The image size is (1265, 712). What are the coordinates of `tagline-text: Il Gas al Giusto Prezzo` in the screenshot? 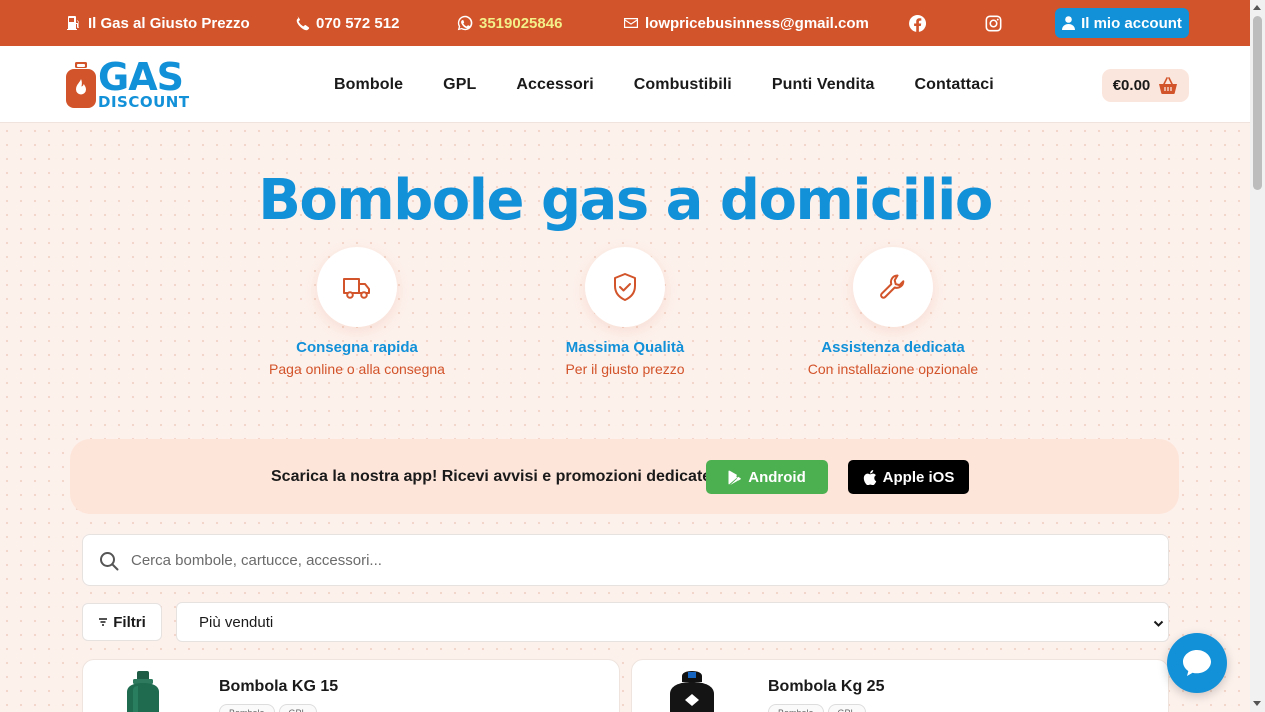 It's located at (169, 23).